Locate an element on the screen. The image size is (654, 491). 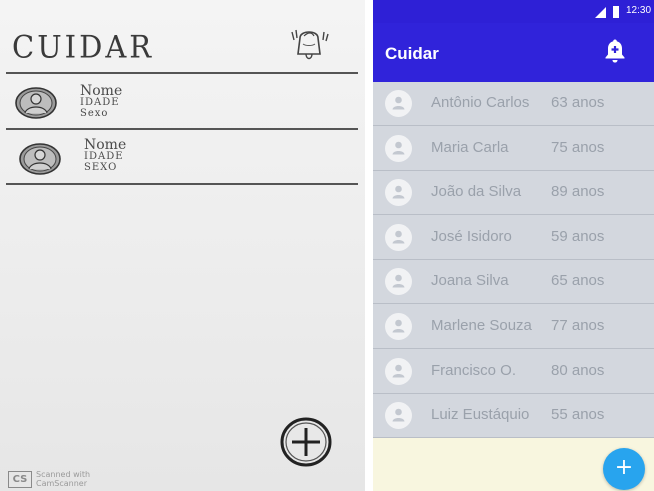
patient-name: Joana Silva is located at coordinates (470, 280).